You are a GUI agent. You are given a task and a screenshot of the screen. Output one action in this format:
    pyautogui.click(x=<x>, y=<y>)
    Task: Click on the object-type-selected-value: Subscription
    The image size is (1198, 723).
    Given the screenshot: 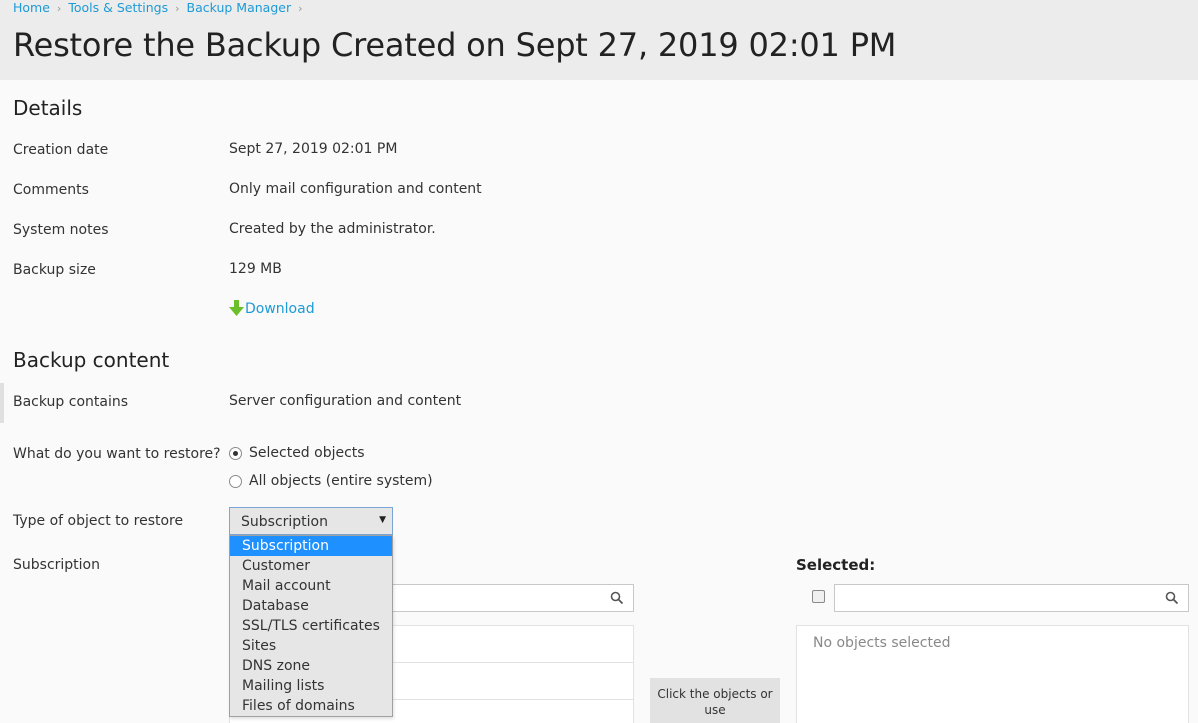 What is the action you would take?
    pyautogui.click(x=284, y=522)
    